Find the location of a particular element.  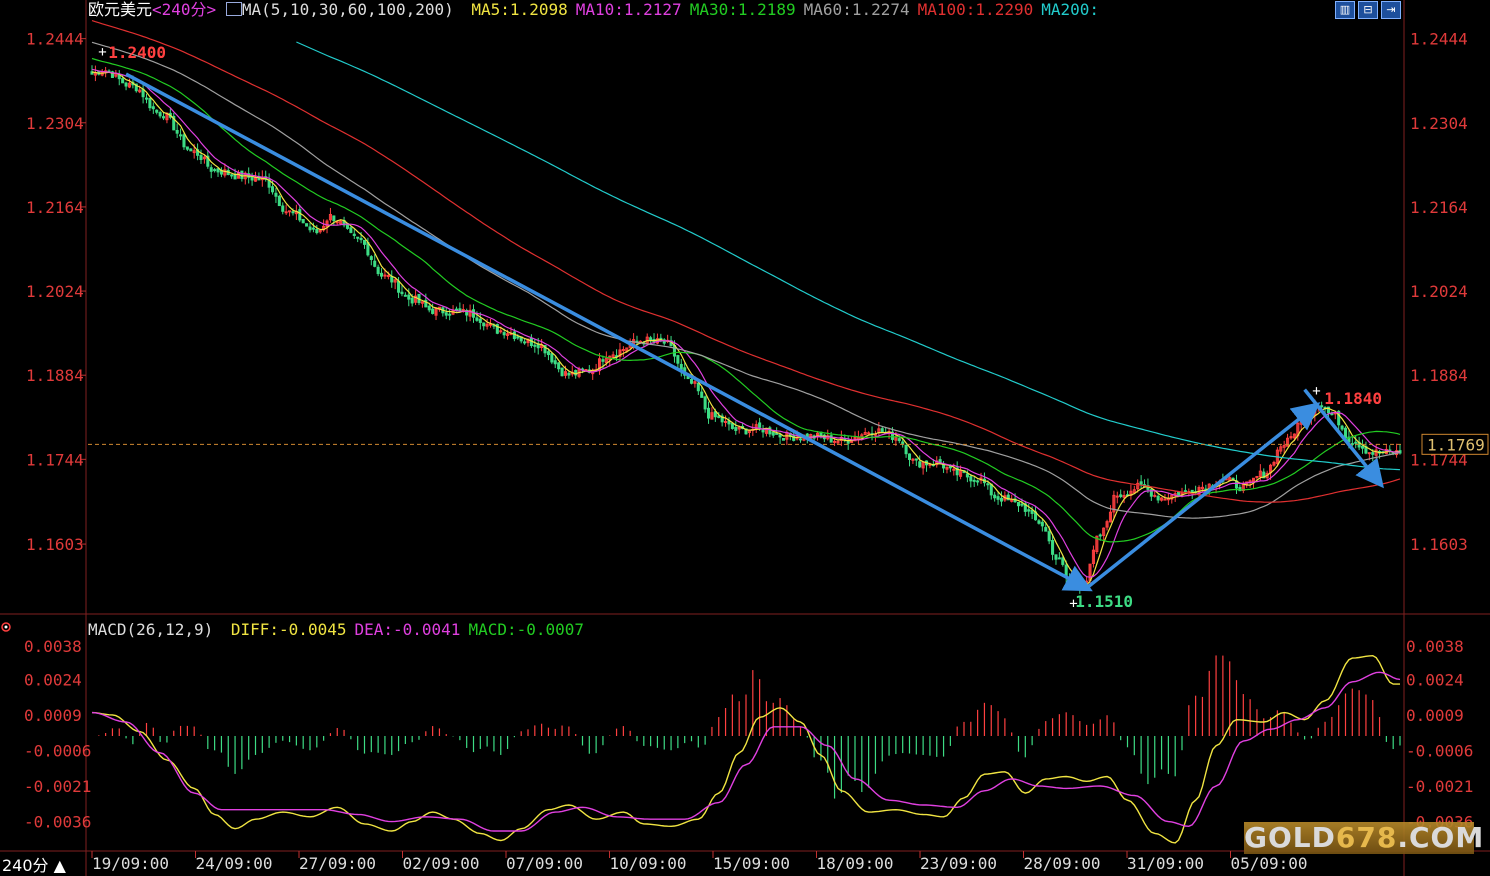

fold-icon: ⊟ is located at coordinates (1368, 10).